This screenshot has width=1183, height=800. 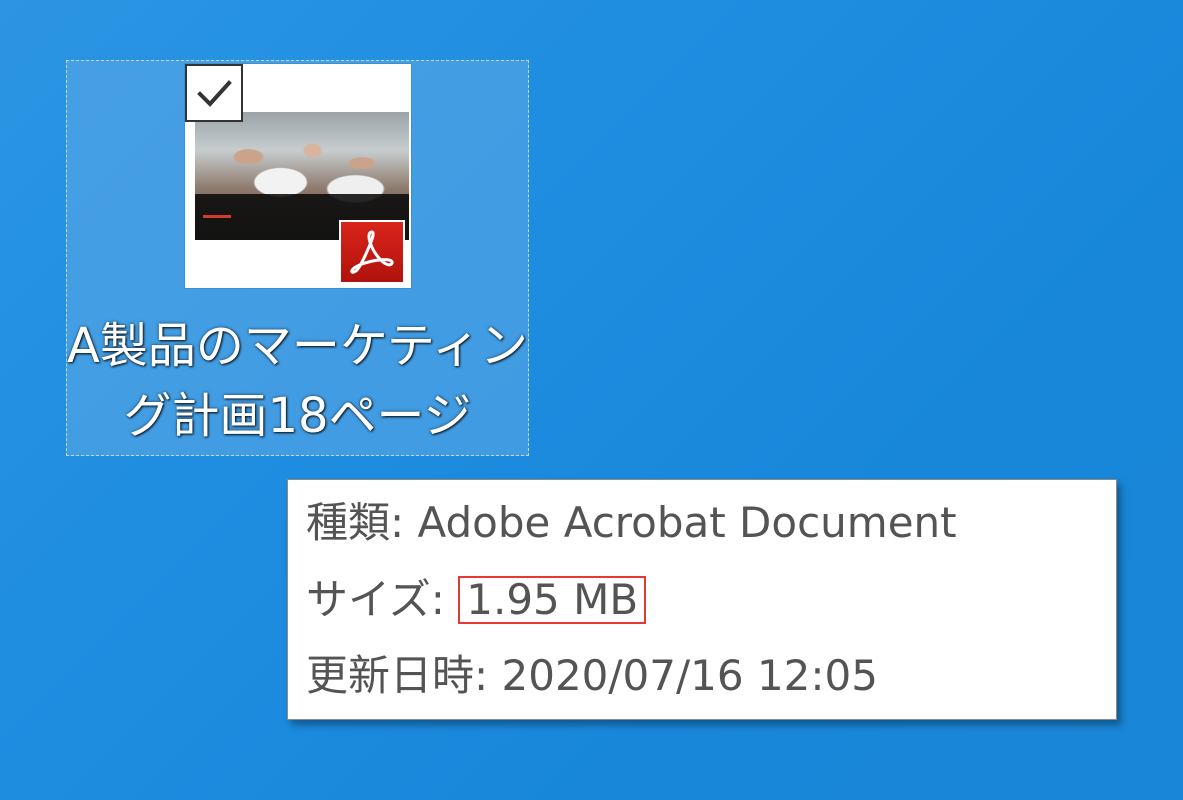 I want to click on file-name-line-2: グ計画18ページ, so click(x=297, y=416).